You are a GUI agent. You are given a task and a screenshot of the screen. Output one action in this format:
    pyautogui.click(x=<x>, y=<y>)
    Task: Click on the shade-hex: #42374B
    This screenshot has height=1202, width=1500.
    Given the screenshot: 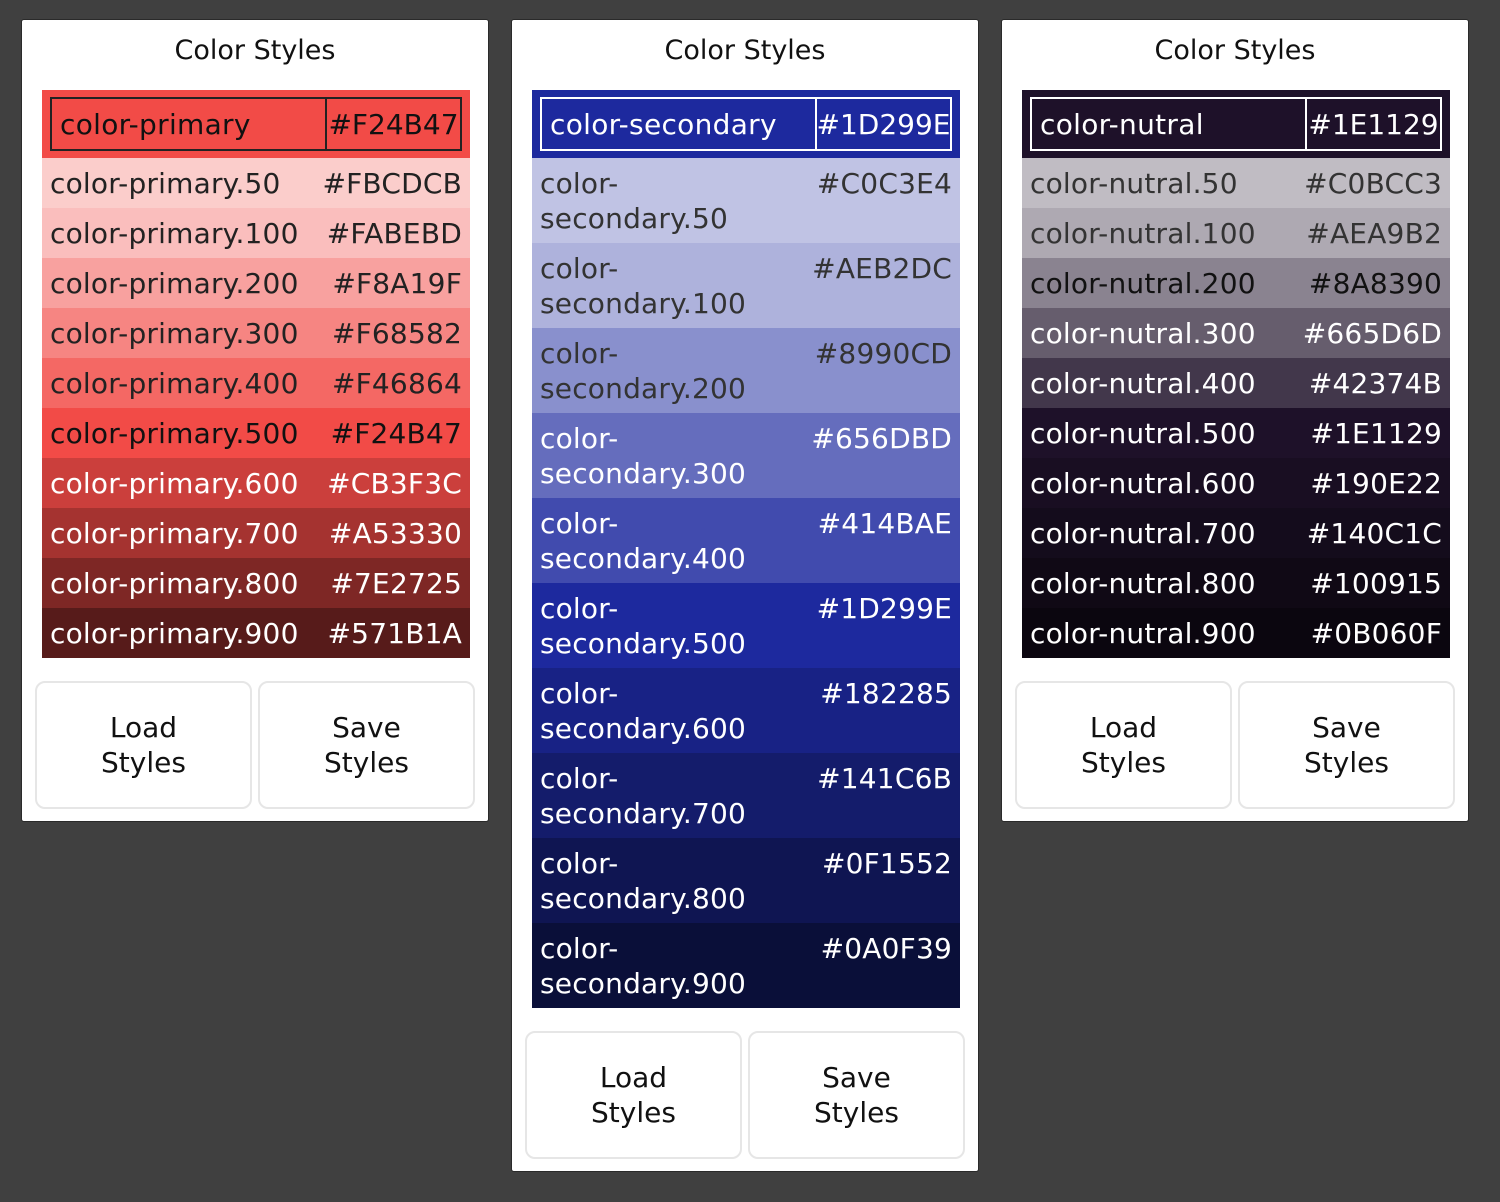 What is the action you would take?
    pyautogui.click(x=1375, y=383)
    